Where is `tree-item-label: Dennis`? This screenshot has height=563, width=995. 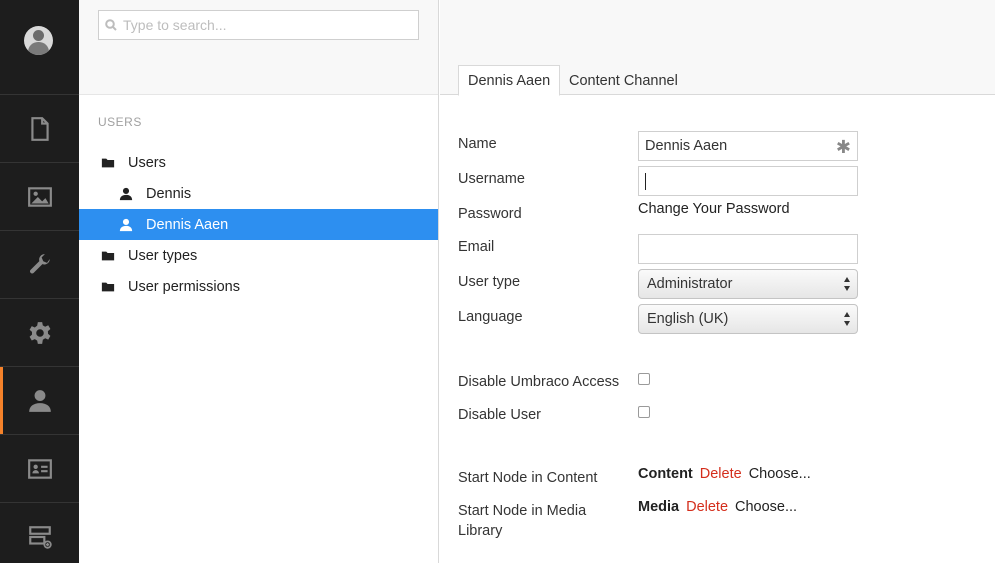 tree-item-label: Dennis is located at coordinates (169, 193).